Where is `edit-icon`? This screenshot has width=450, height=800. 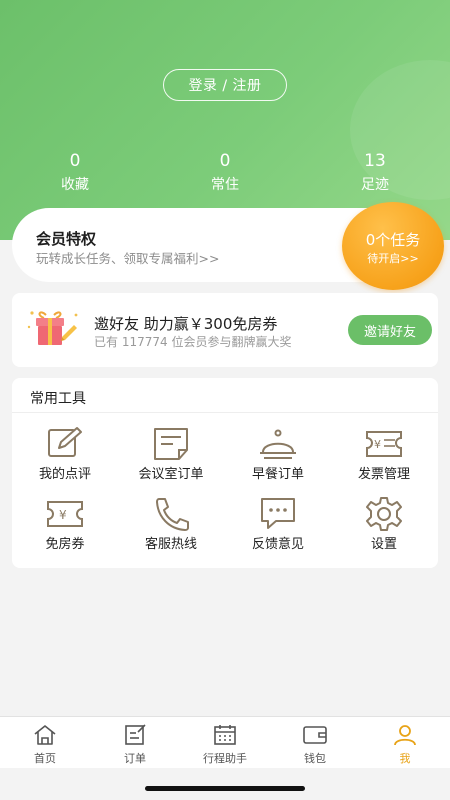
edit-icon is located at coordinates (65, 442).